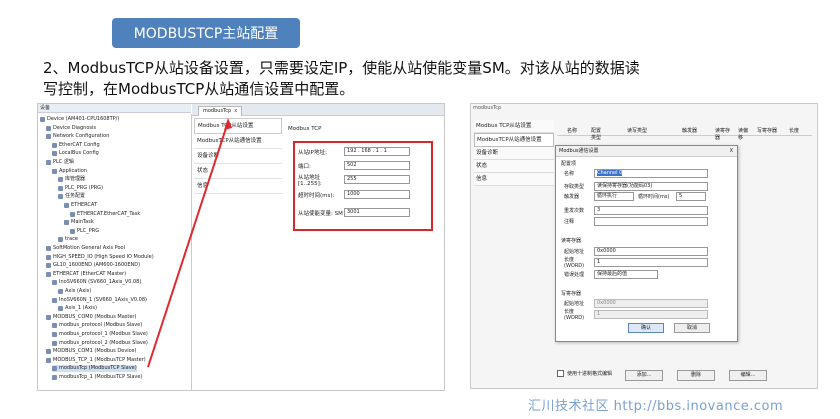 This screenshot has height=419, width=840. I want to click on tree-node: modbus_protocol_1 (Modbus Slave), so click(100, 334).